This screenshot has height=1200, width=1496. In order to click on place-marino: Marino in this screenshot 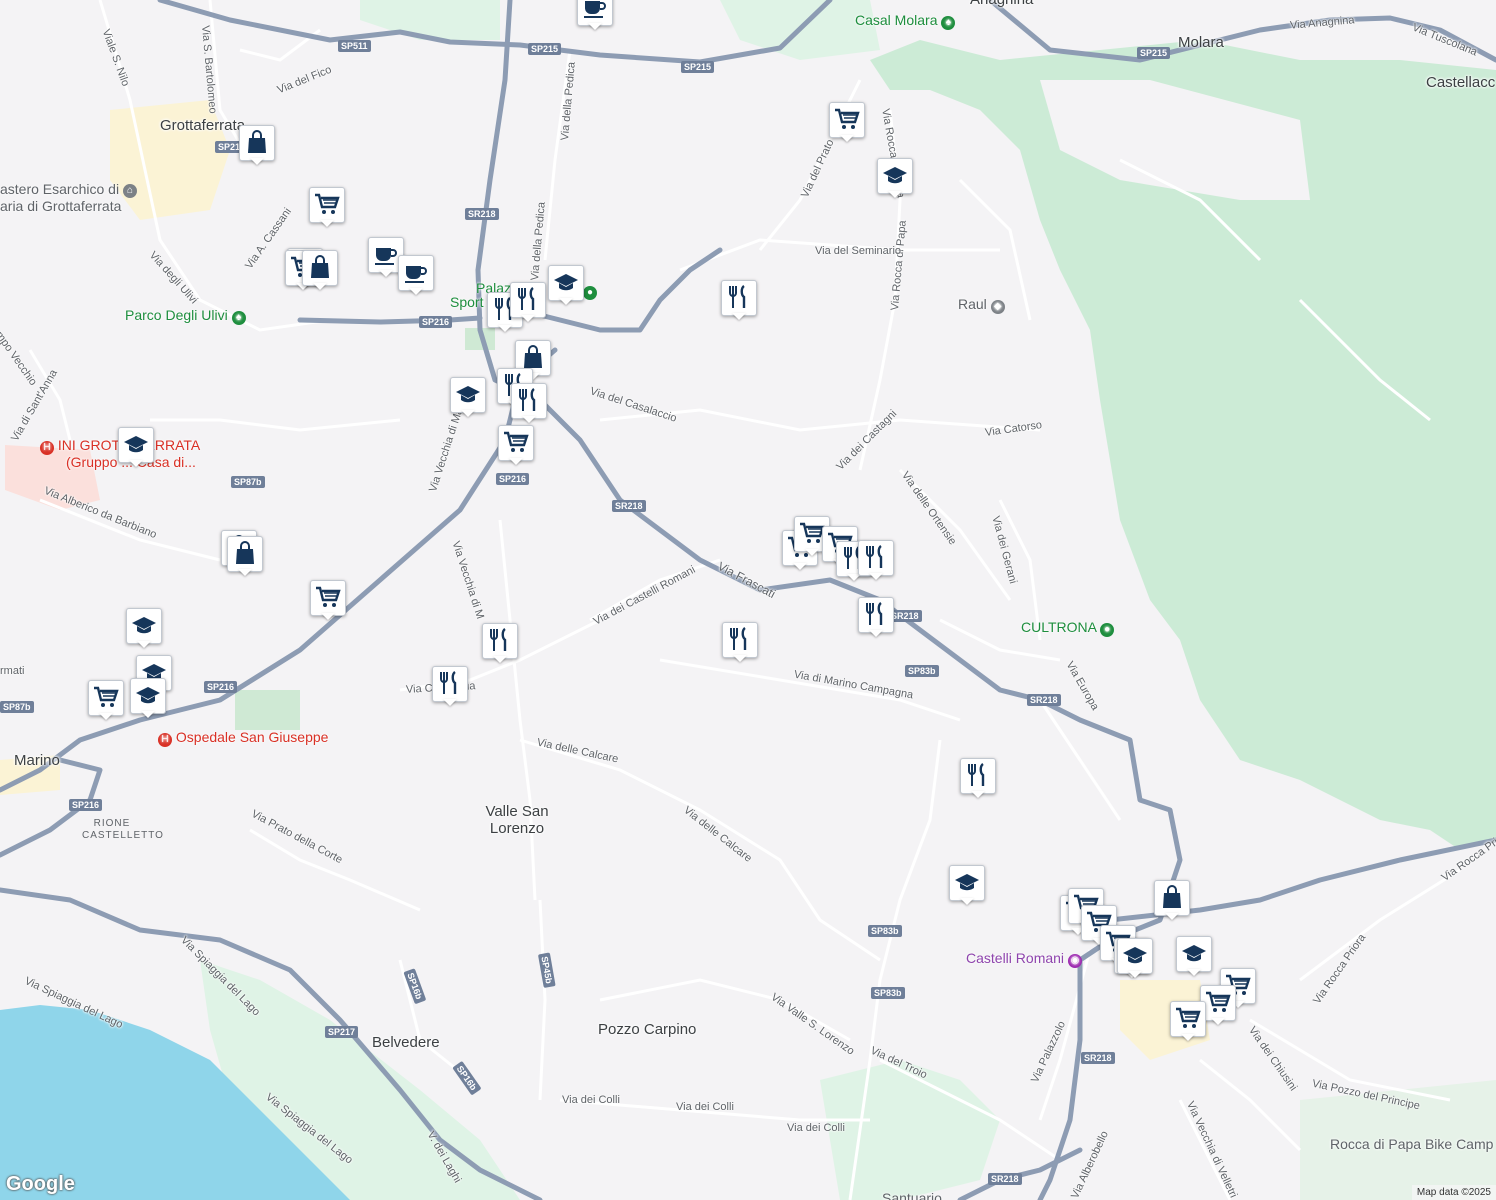, I will do `click(37, 760)`.